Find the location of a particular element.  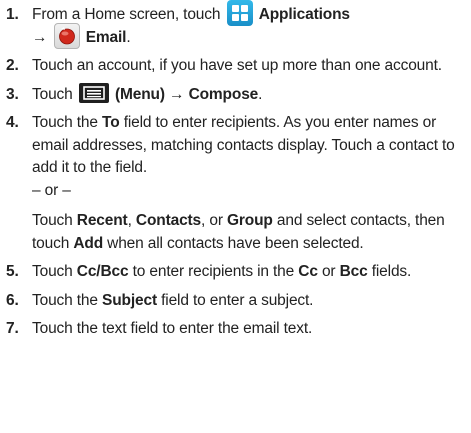

recent-label: Recent is located at coordinates (102, 221).